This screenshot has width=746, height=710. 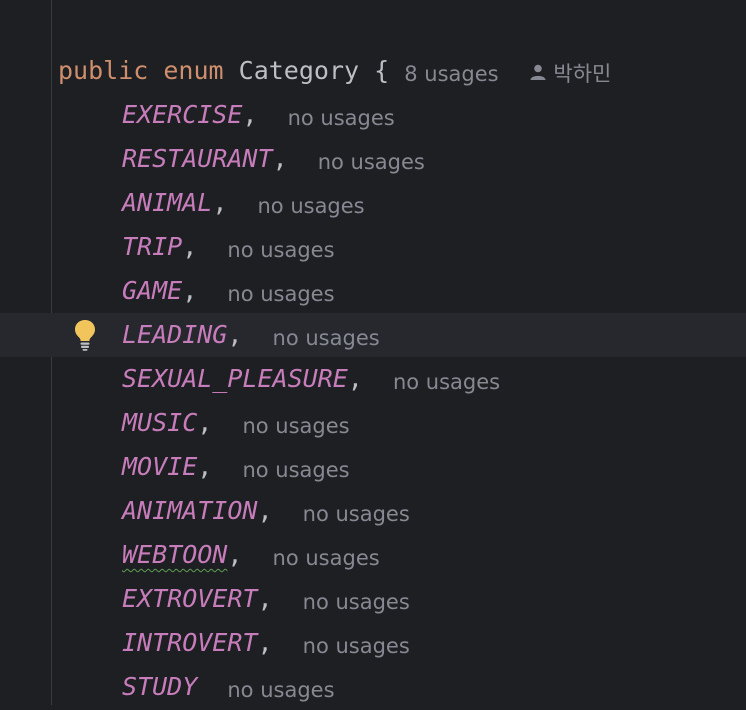 What do you see at coordinates (103, 70) in the screenshot?
I see `keyword-public: public` at bounding box center [103, 70].